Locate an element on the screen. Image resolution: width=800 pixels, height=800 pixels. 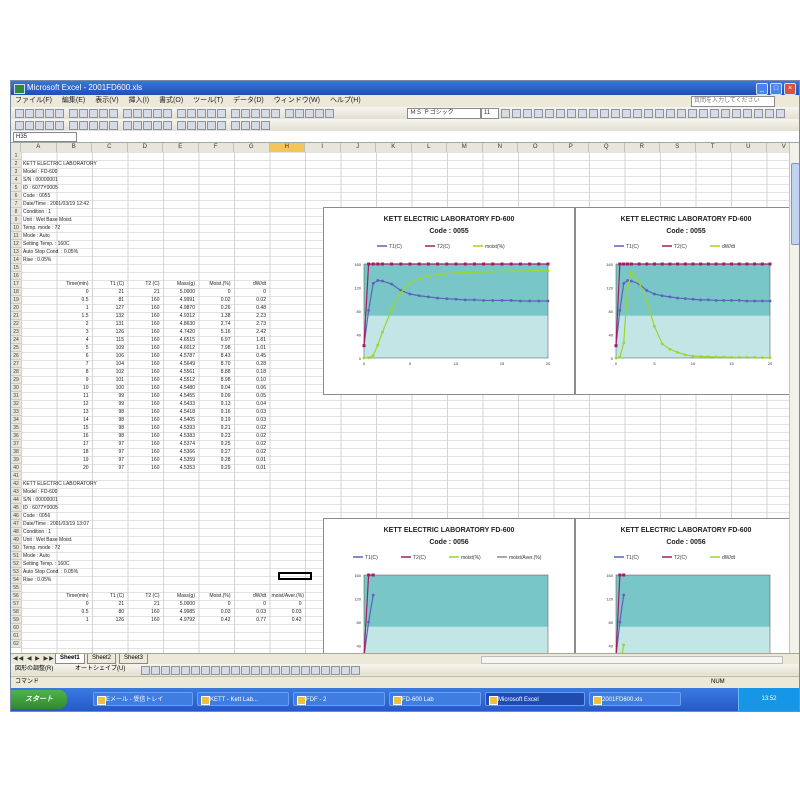
row-header: 39 is located at coordinates (16, 460).